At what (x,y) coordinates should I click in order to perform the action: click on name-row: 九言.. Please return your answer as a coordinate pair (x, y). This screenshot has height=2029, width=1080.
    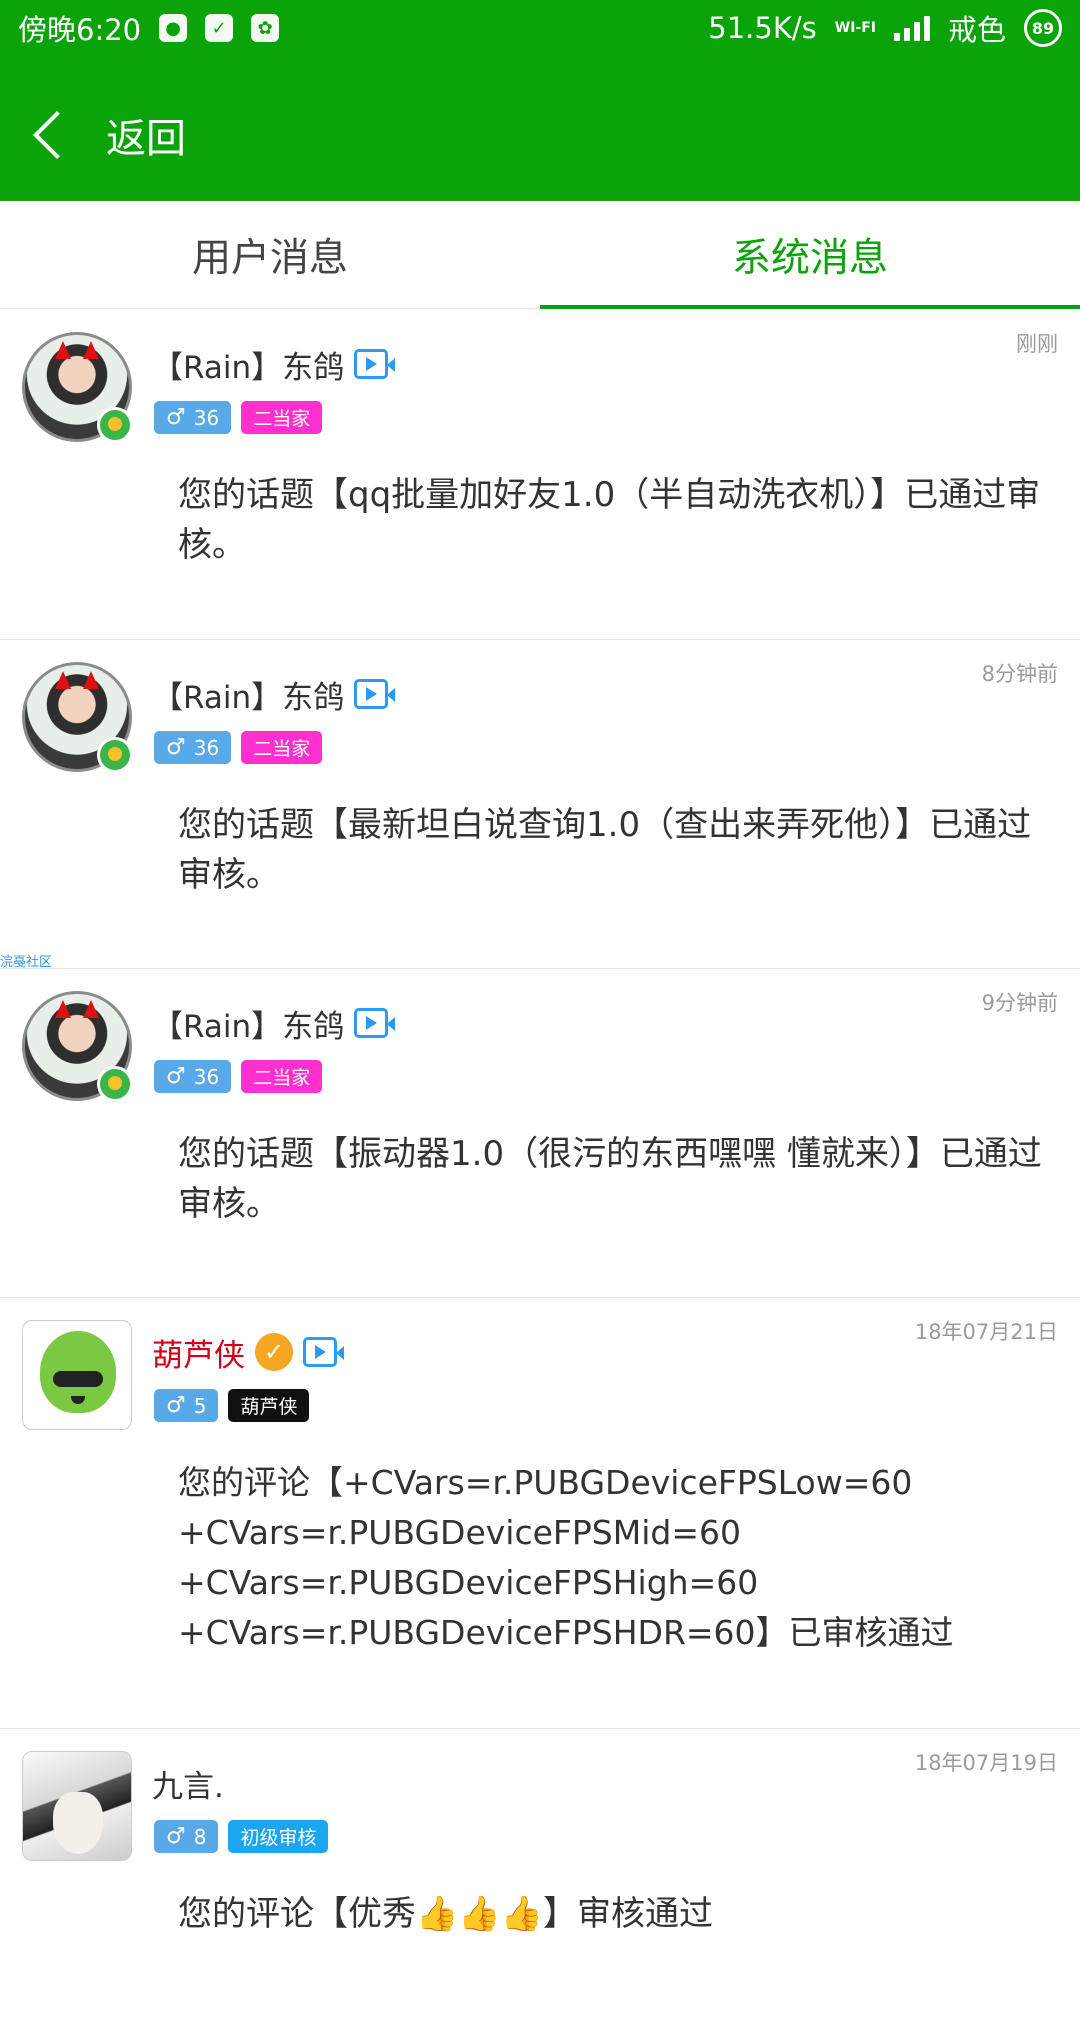
    Looking at the image, I should click on (188, 1783).